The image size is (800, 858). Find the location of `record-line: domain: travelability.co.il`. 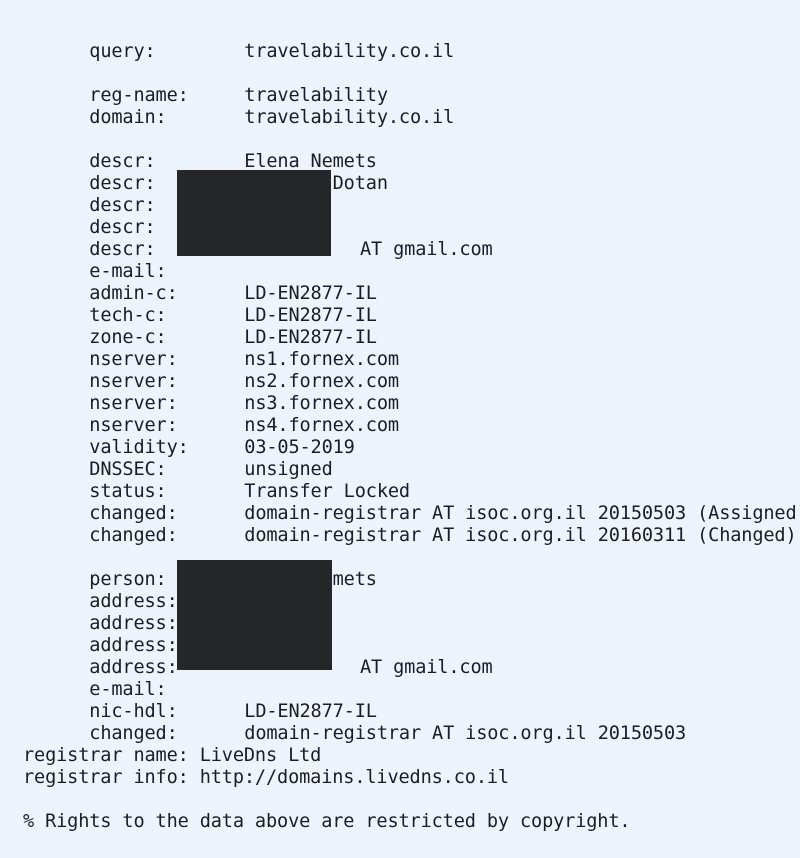

record-line: domain: travelability.co.il is located at coordinates (411, 106).